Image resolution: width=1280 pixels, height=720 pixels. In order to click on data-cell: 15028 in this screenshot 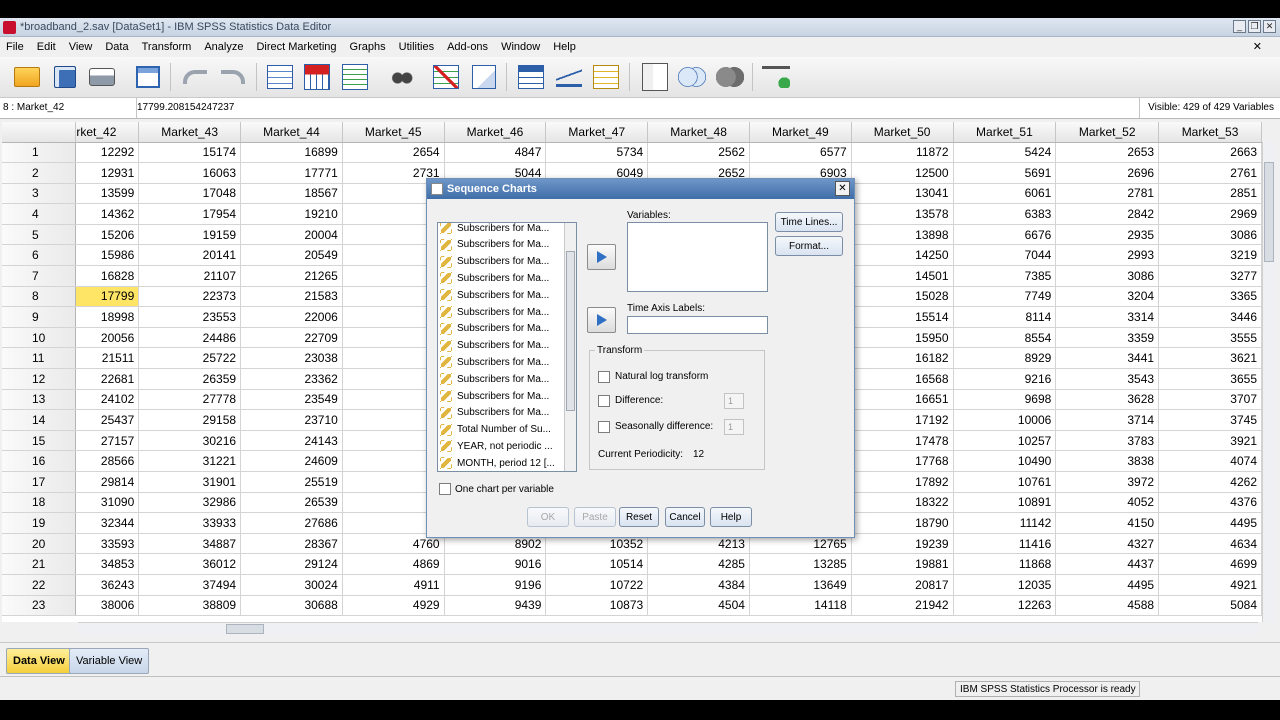, I will do `click(902, 297)`.